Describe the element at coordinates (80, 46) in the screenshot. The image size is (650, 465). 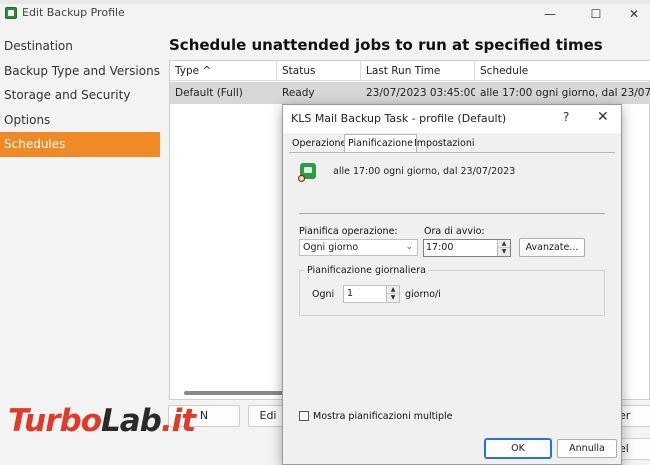
I see `sidebar-item-destination: Destination` at that location.